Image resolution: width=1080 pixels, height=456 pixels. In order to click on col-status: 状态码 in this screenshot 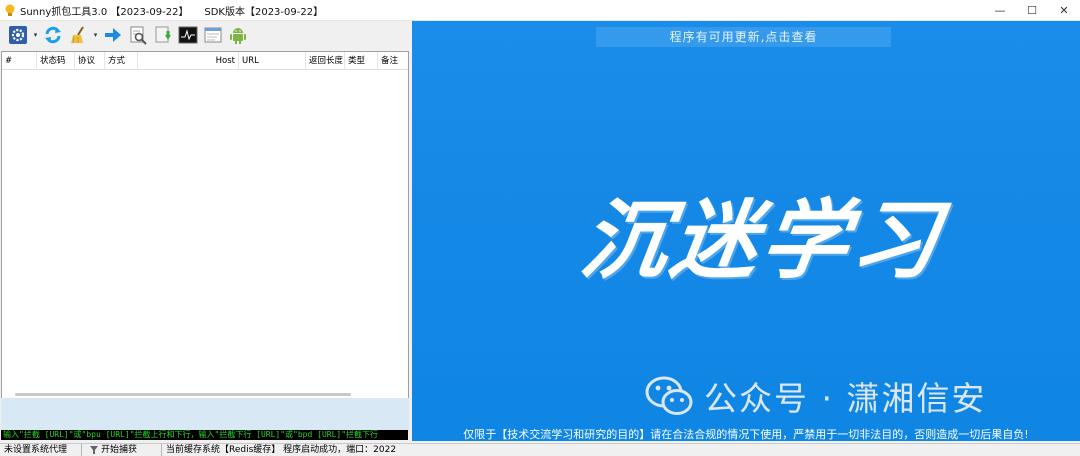, I will do `click(56, 61)`.